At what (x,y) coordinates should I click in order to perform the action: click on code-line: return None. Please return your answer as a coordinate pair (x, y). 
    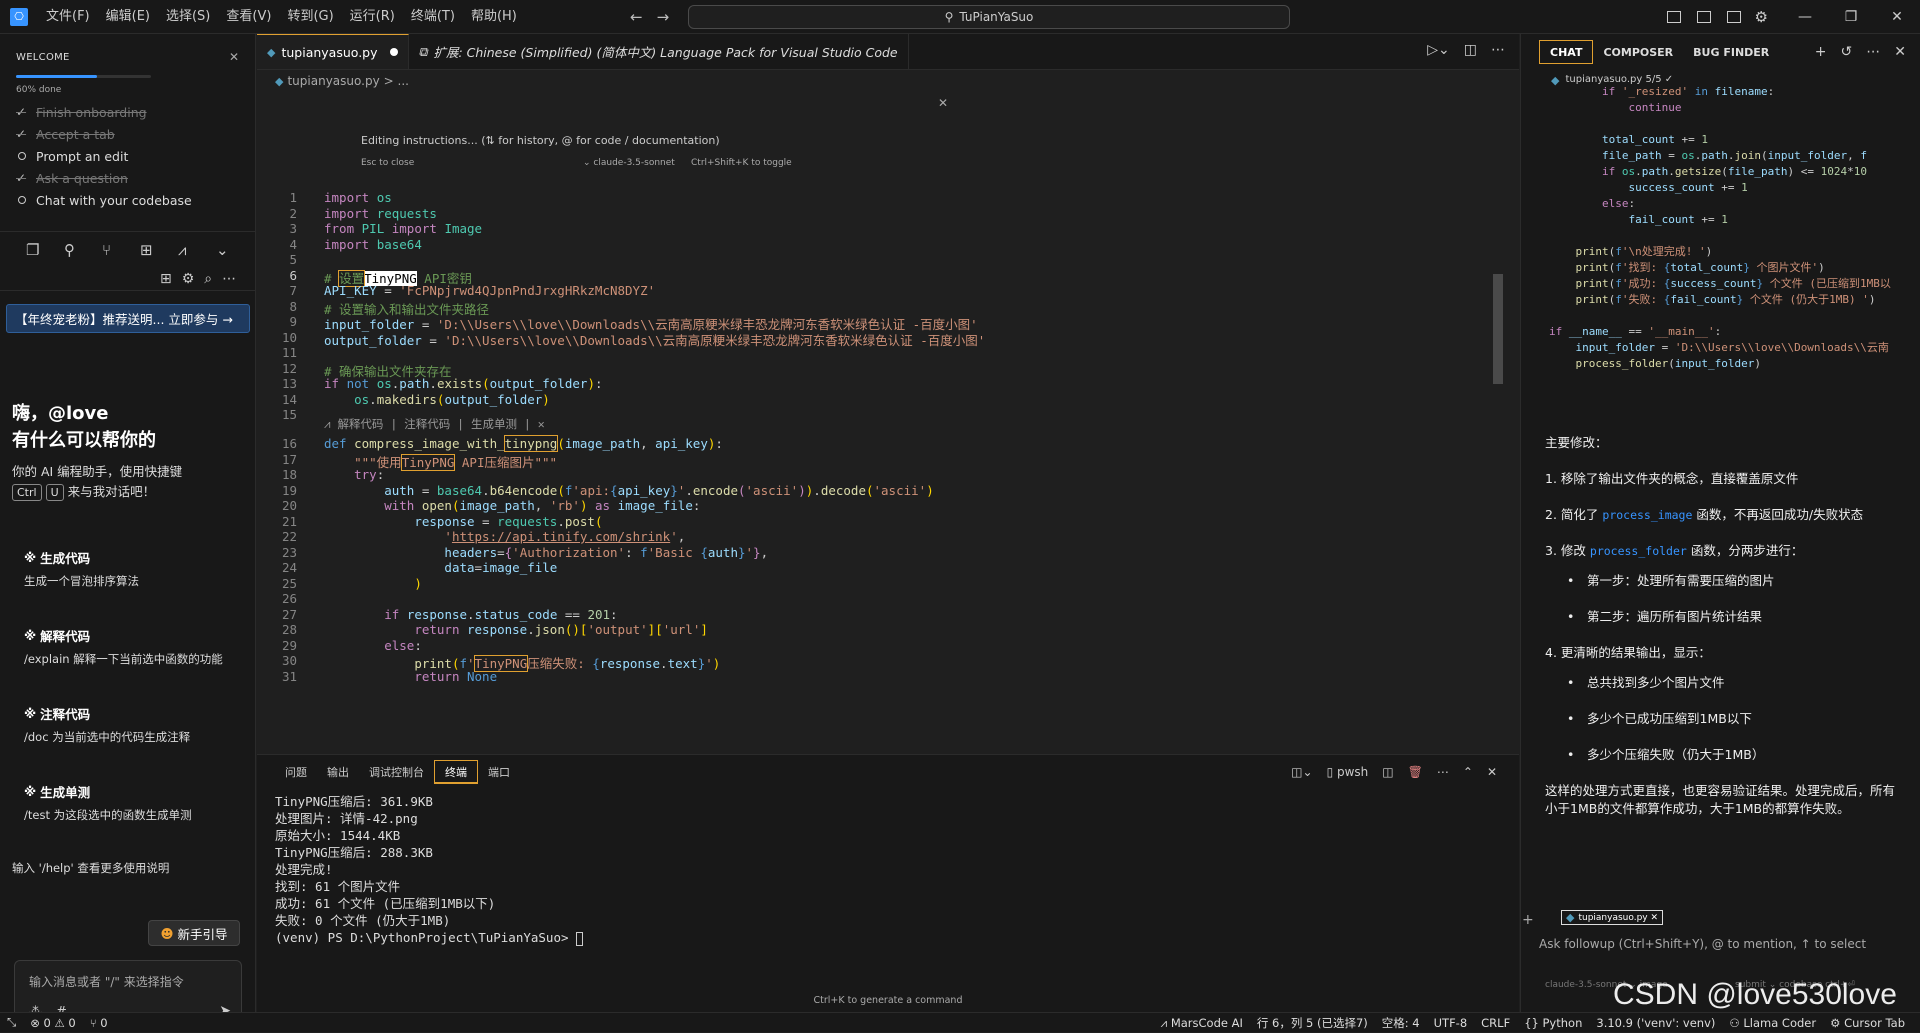
    Looking at the image, I should click on (456, 676).